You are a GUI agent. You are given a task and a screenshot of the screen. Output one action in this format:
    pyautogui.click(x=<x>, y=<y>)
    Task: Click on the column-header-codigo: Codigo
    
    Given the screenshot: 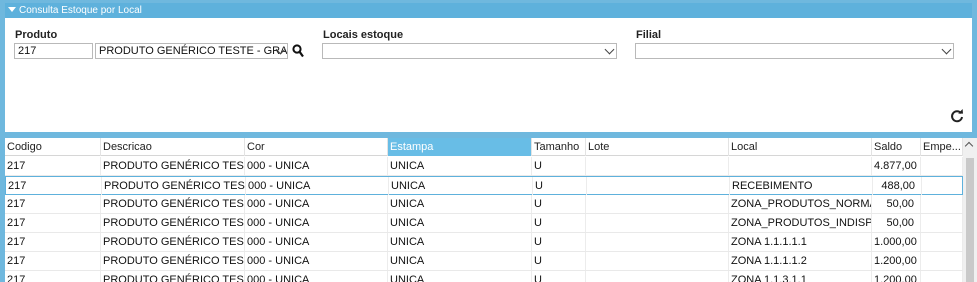 What is the action you would take?
    pyautogui.click(x=53, y=147)
    